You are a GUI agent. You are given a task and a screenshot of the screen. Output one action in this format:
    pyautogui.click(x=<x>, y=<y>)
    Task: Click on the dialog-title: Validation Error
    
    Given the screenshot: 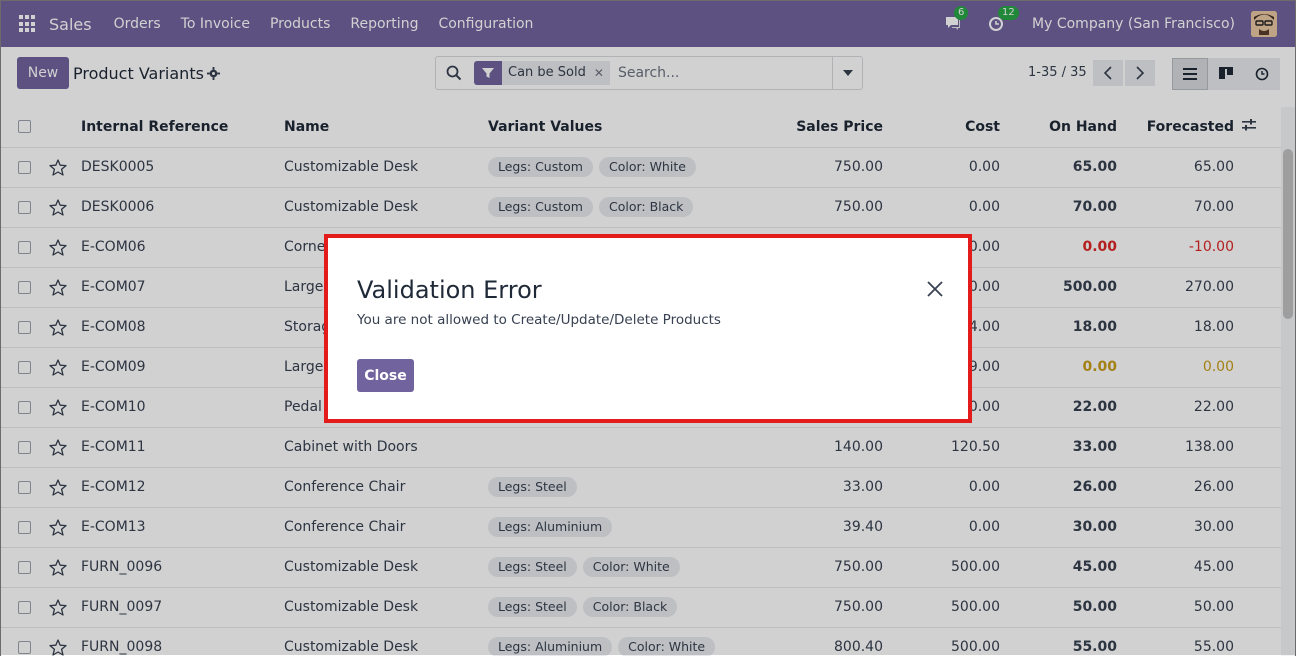 What is the action you would take?
    pyautogui.click(x=449, y=290)
    